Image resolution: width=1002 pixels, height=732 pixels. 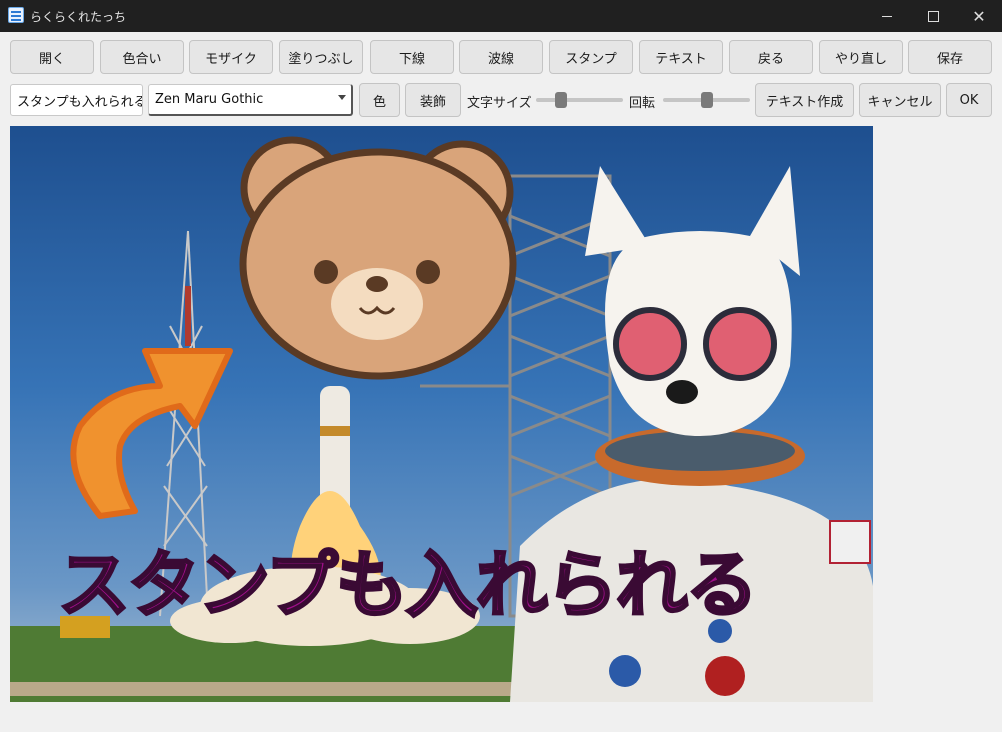 I want to click on wavy-line-button: 波線, so click(x=501, y=57).